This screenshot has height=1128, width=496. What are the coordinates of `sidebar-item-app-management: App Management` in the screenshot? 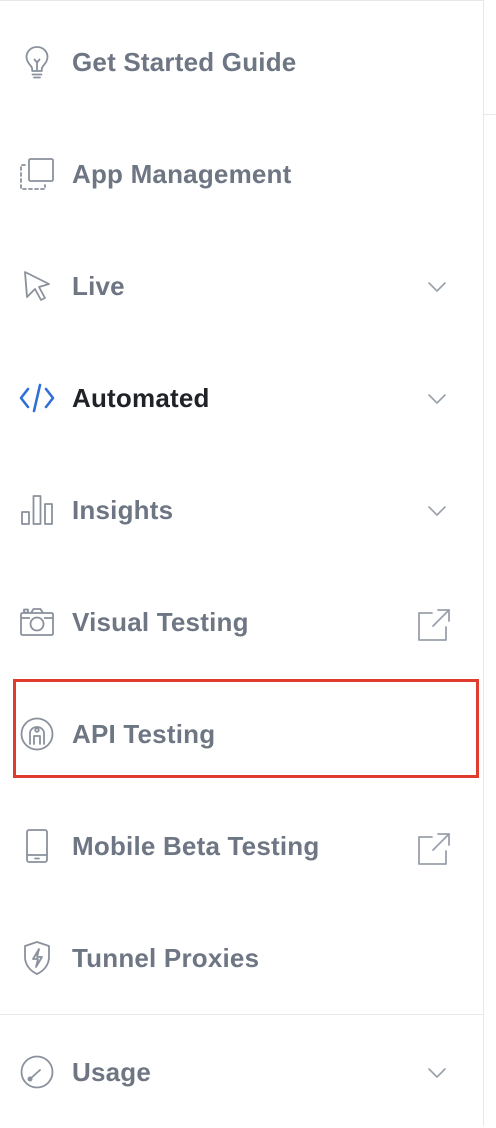 It's located at (241, 174).